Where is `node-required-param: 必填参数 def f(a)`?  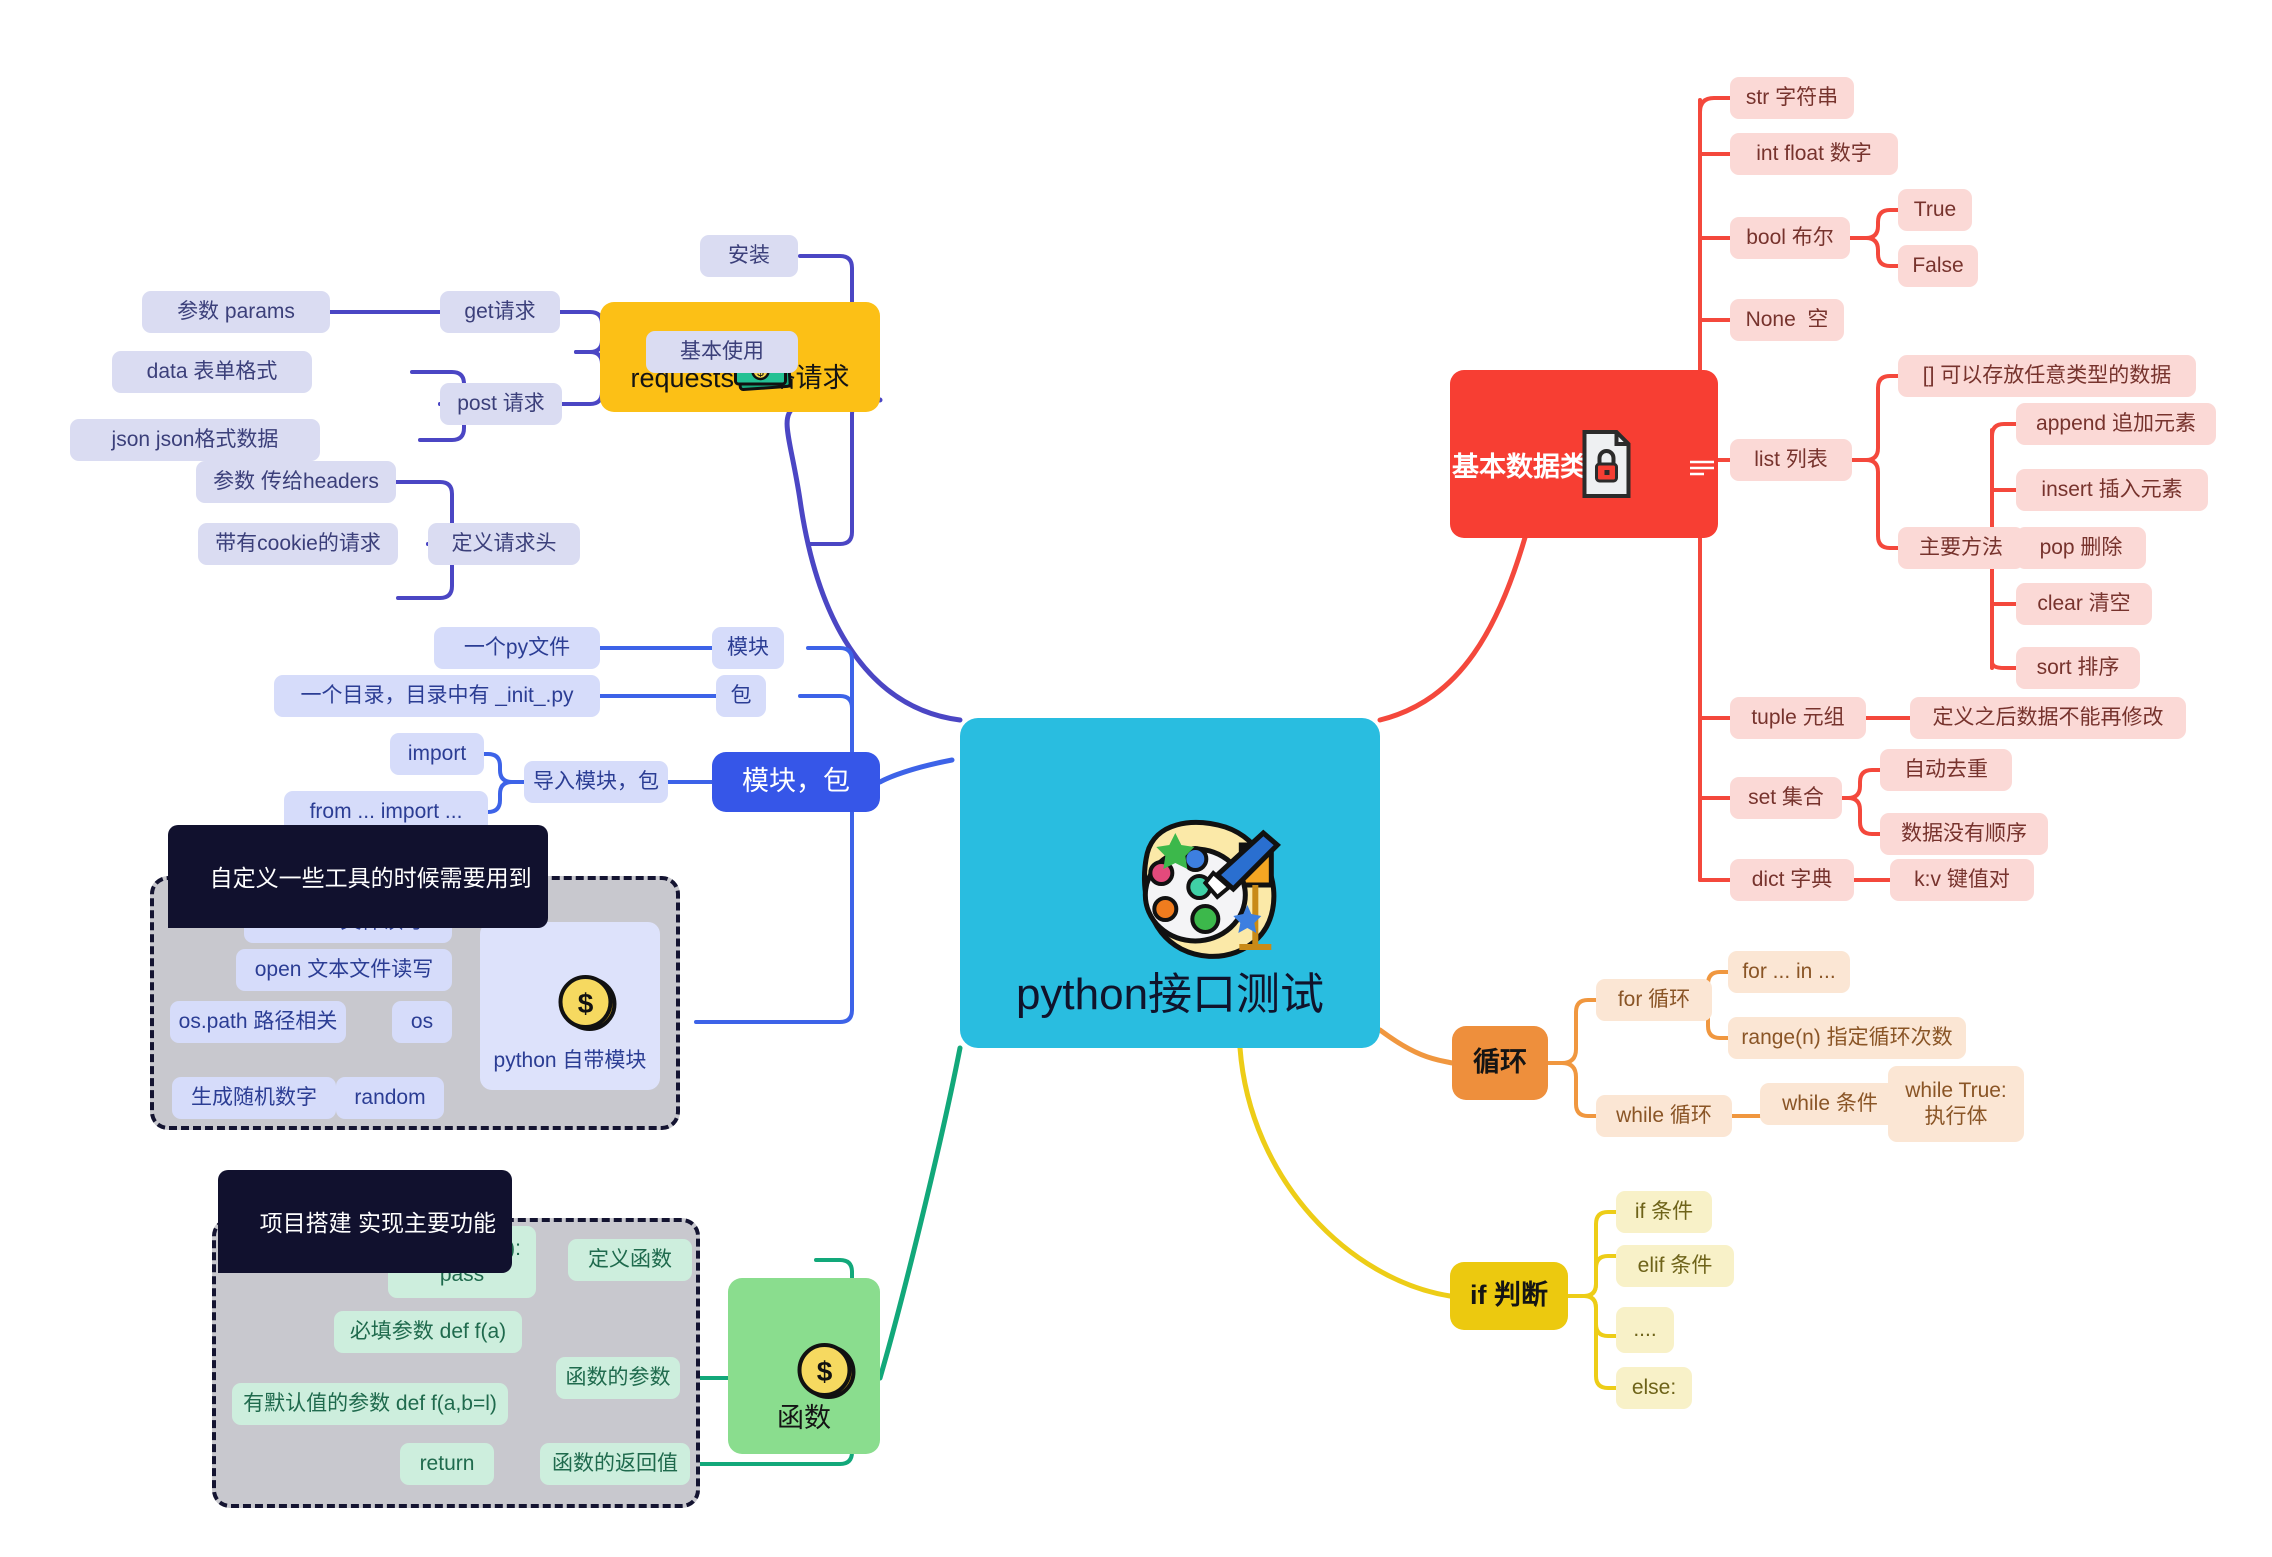
node-required-param: 必填参数 def f(a) is located at coordinates (428, 1332).